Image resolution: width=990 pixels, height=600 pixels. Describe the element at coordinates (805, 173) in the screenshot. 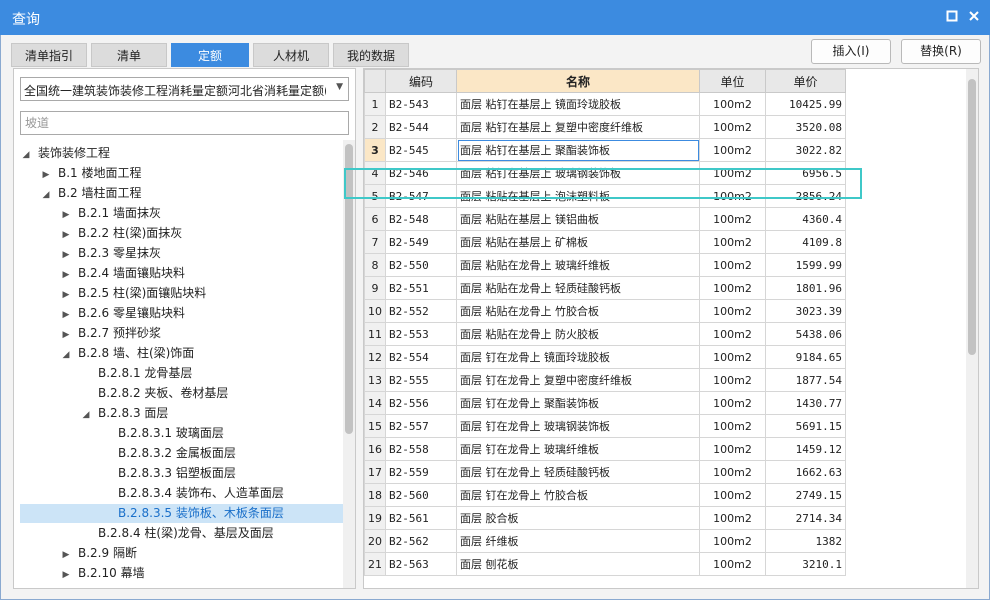

I see `price-cell: 6956.5` at that location.